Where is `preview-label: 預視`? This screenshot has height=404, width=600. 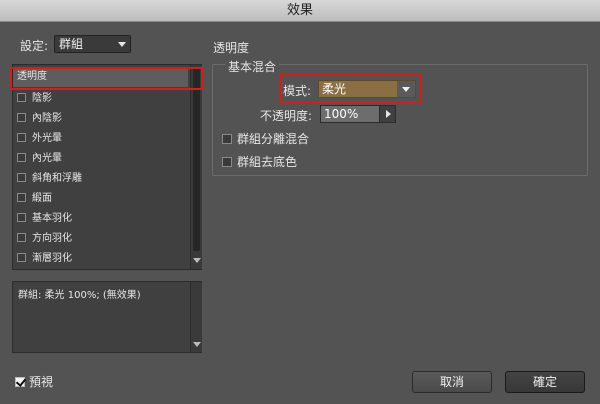
preview-label: 預視 is located at coordinates (41, 382).